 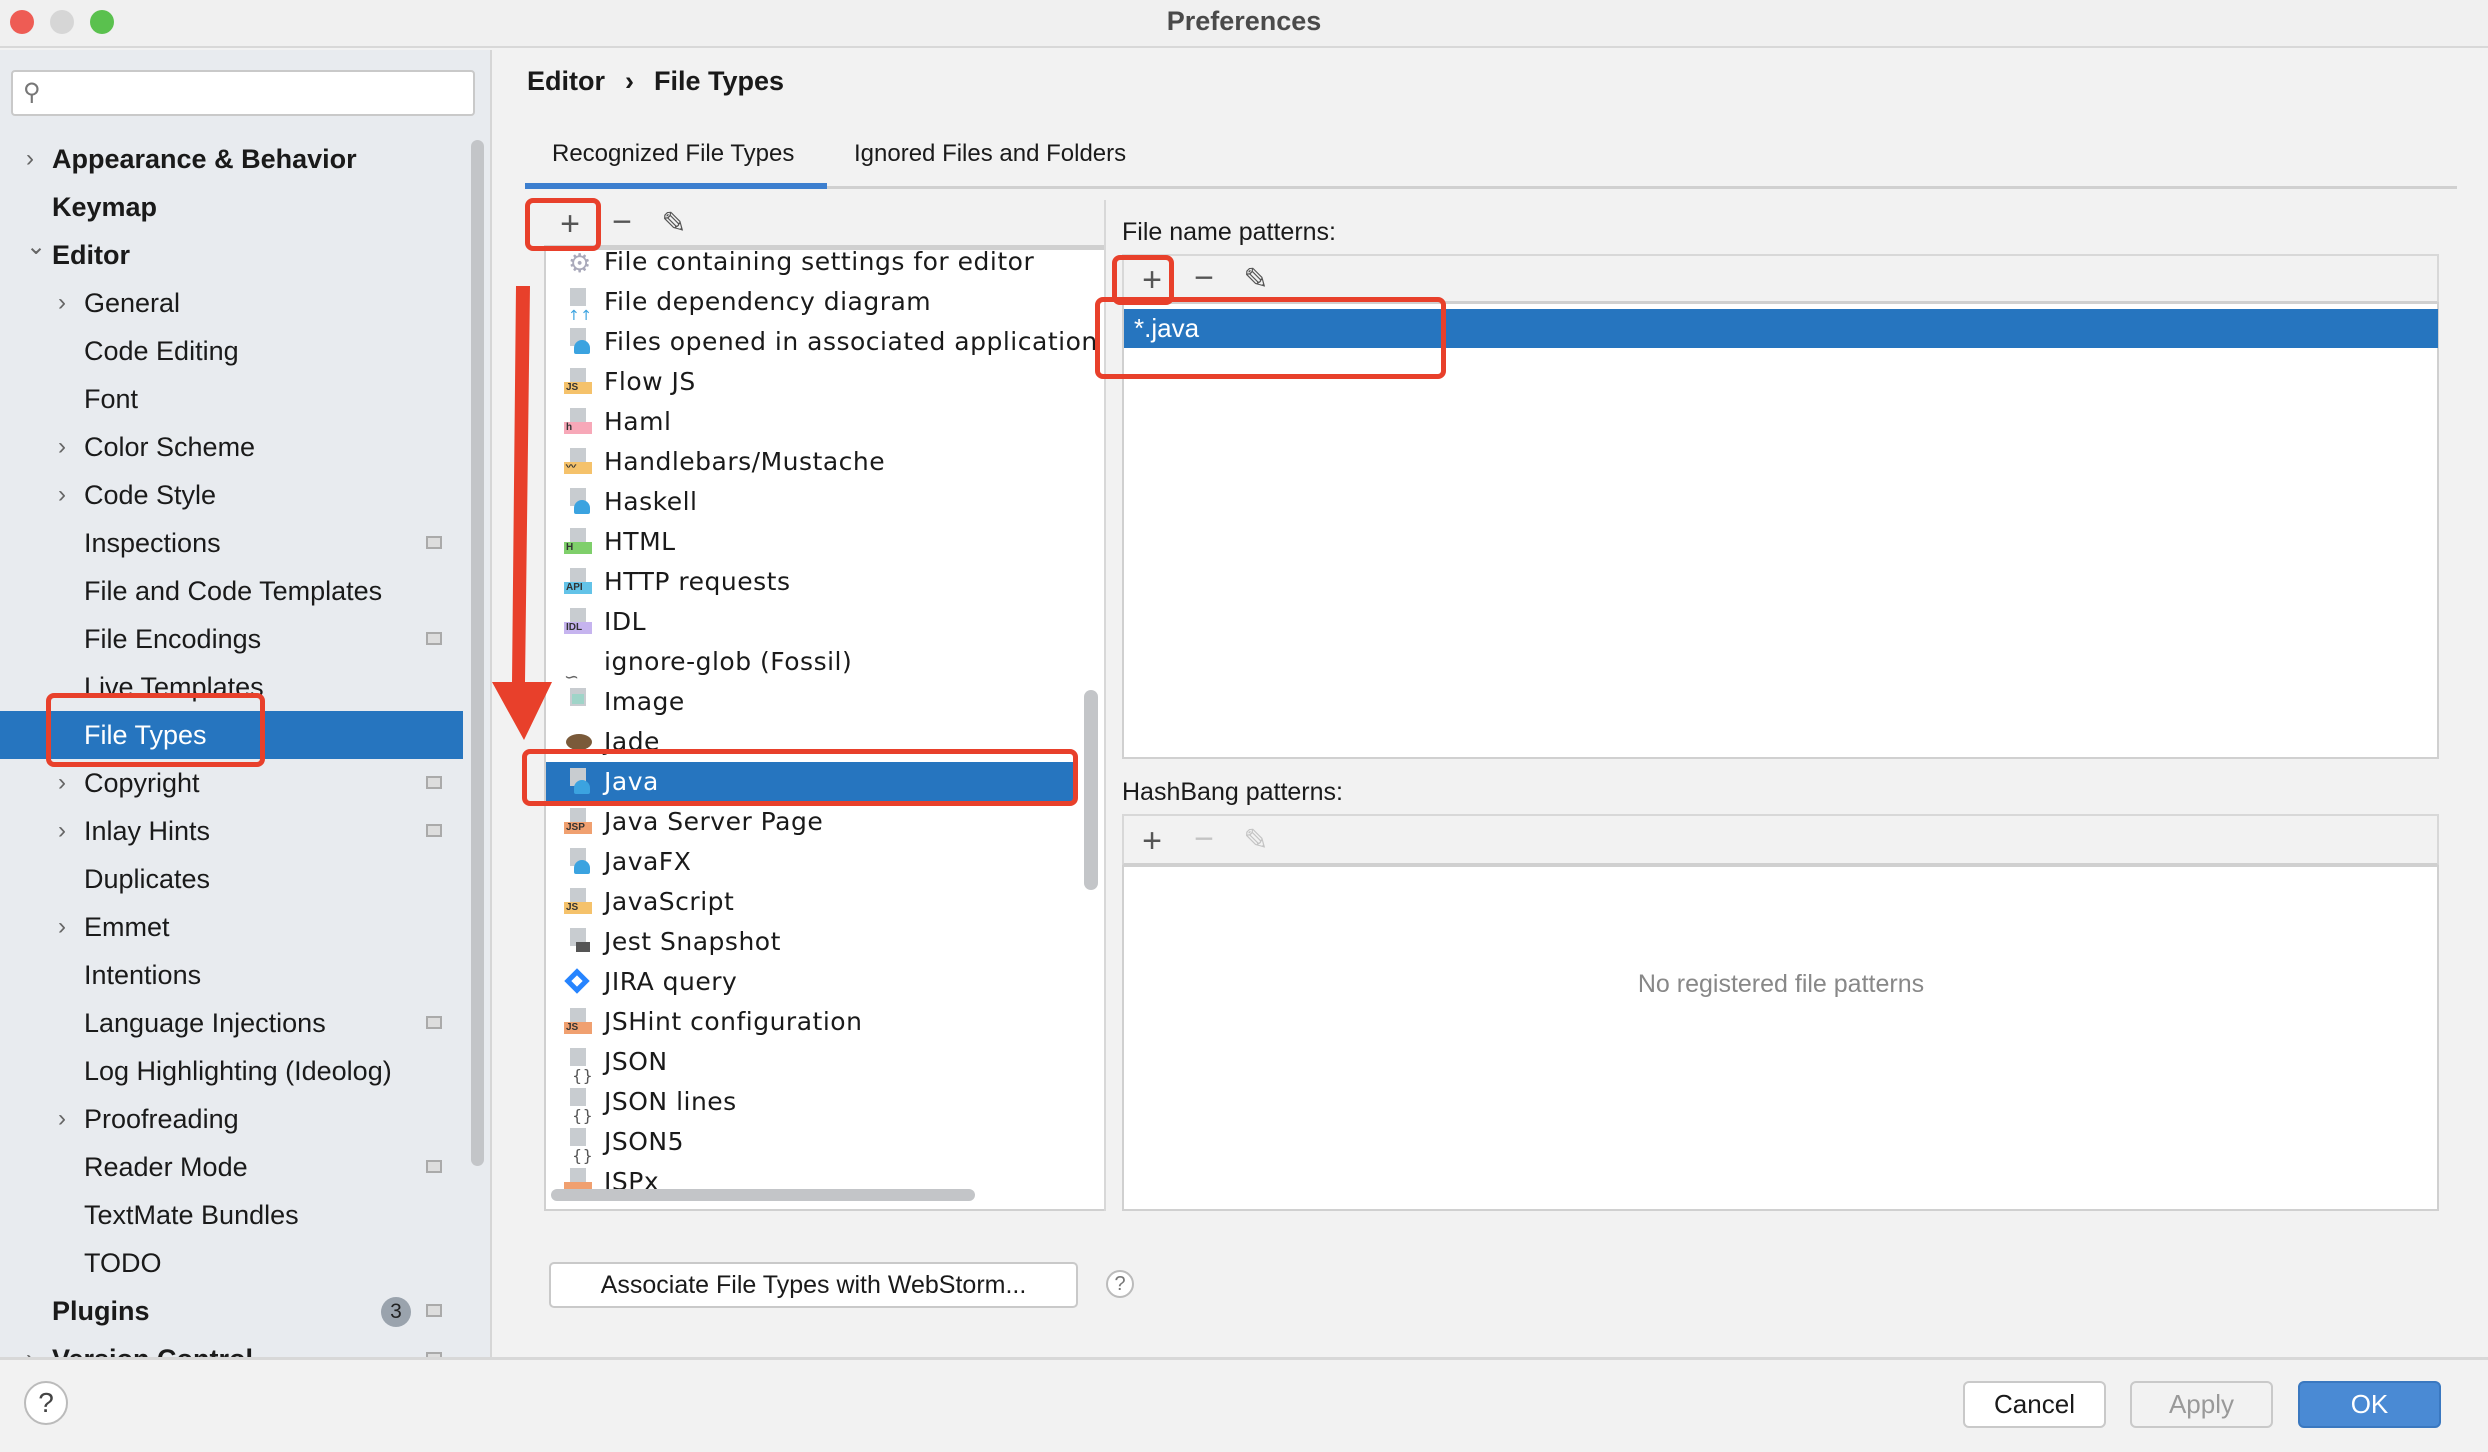 I want to click on settings-search-input: ⚲, so click(x=243, y=93).